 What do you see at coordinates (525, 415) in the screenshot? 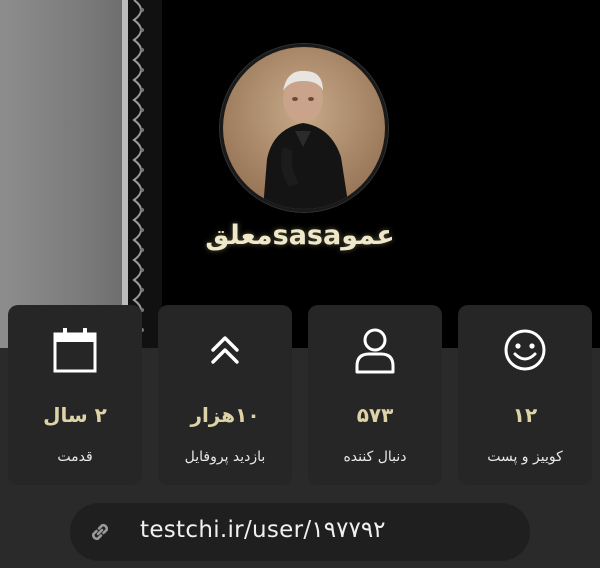
I see `stat-value: ۱۲` at bounding box center [525, 415].